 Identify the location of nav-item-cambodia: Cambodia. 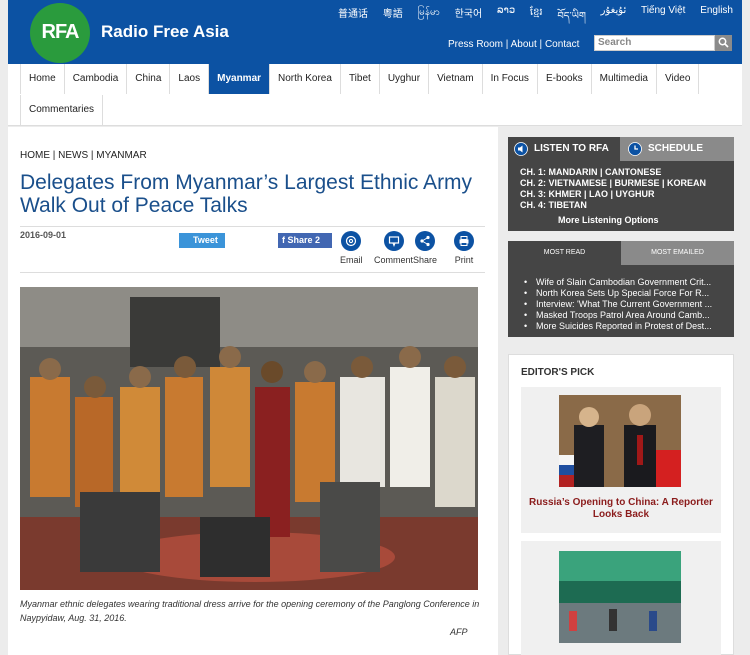
(96, 79).